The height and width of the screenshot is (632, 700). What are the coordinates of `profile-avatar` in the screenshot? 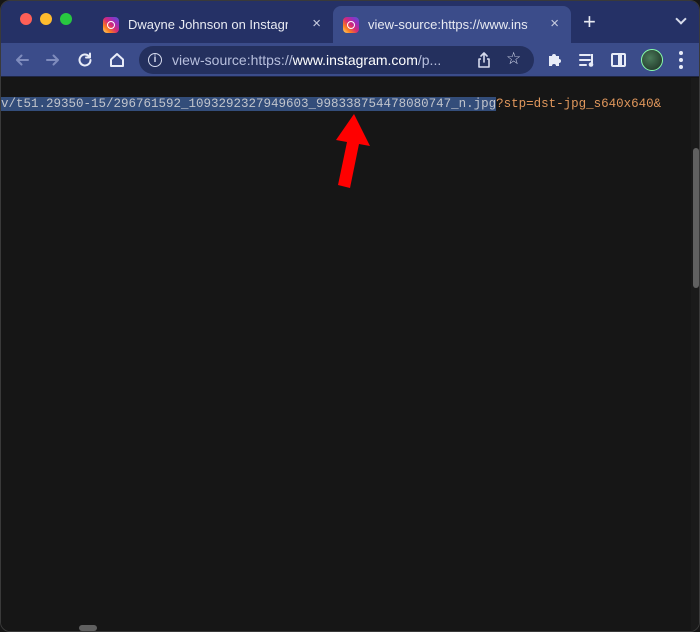 It's located at (652, 60).